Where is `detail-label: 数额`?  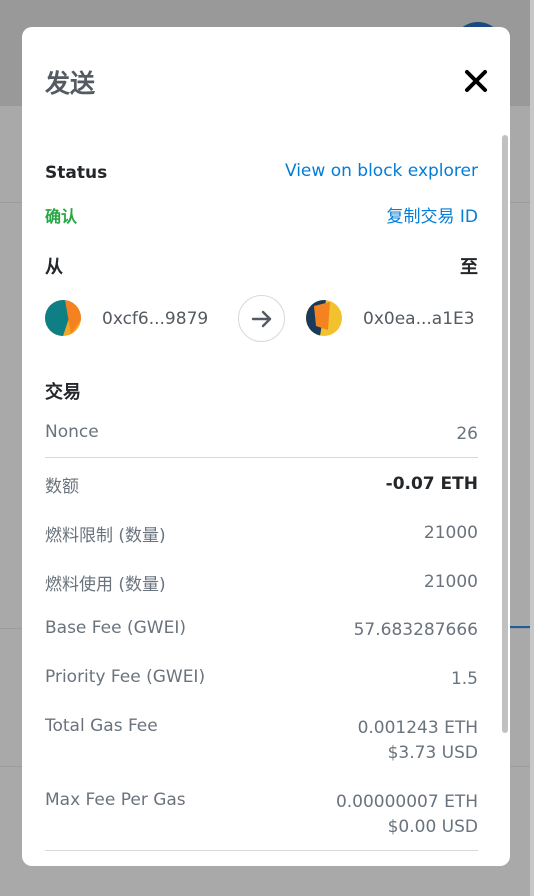
detail-label: 数额 is located at coordinates (62, 487).